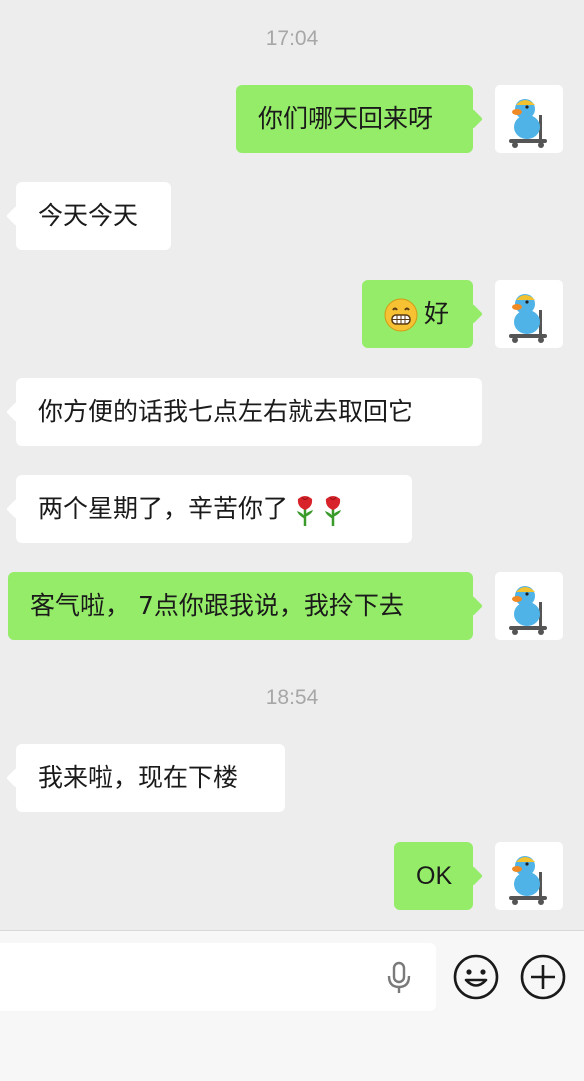 The image size is (584, 1081). What do you see at coordinates (217, 605) in the screenshot?
I see `message-text: 客气啦， 7点你跟我说，我拎下去` at bounding box center [217, 605].